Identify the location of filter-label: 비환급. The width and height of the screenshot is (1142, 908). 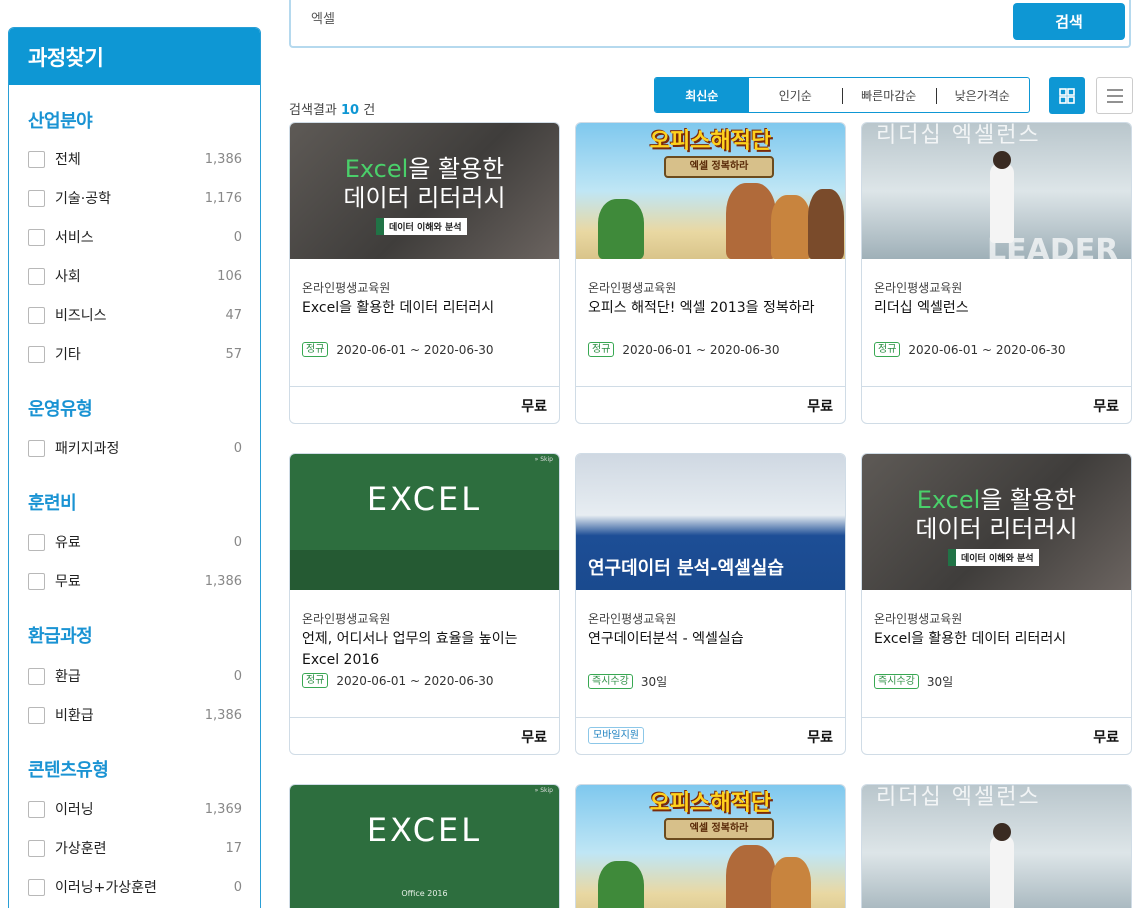
(74, 716).